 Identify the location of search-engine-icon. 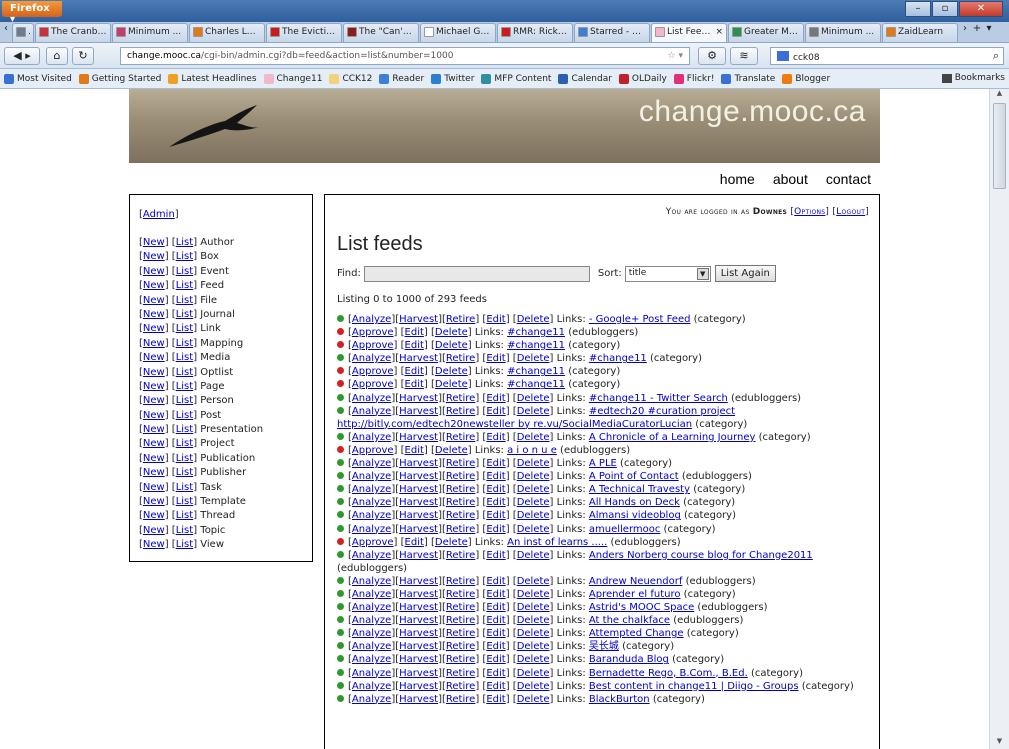
(783, 56).